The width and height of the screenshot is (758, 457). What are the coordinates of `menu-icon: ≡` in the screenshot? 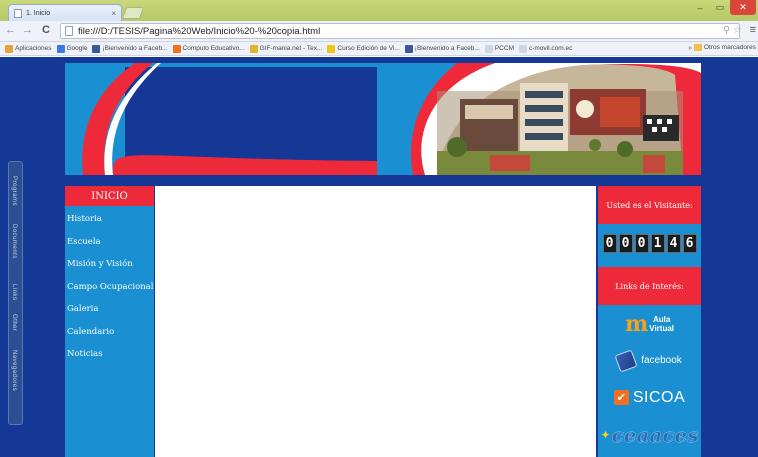 It's located at (753, 30).